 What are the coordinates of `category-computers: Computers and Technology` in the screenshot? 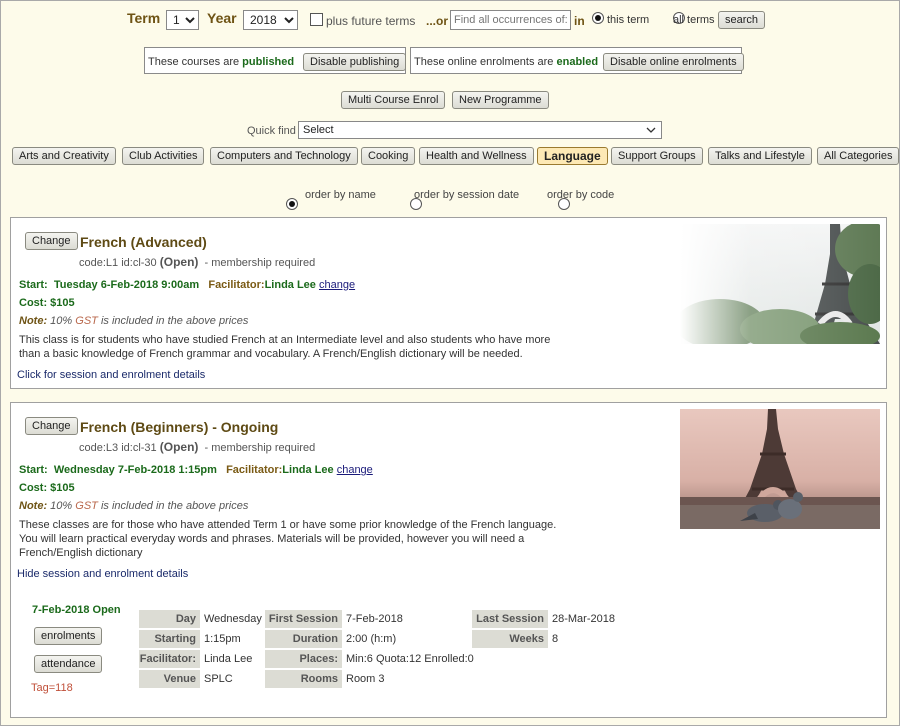 It's located at (284, 156).